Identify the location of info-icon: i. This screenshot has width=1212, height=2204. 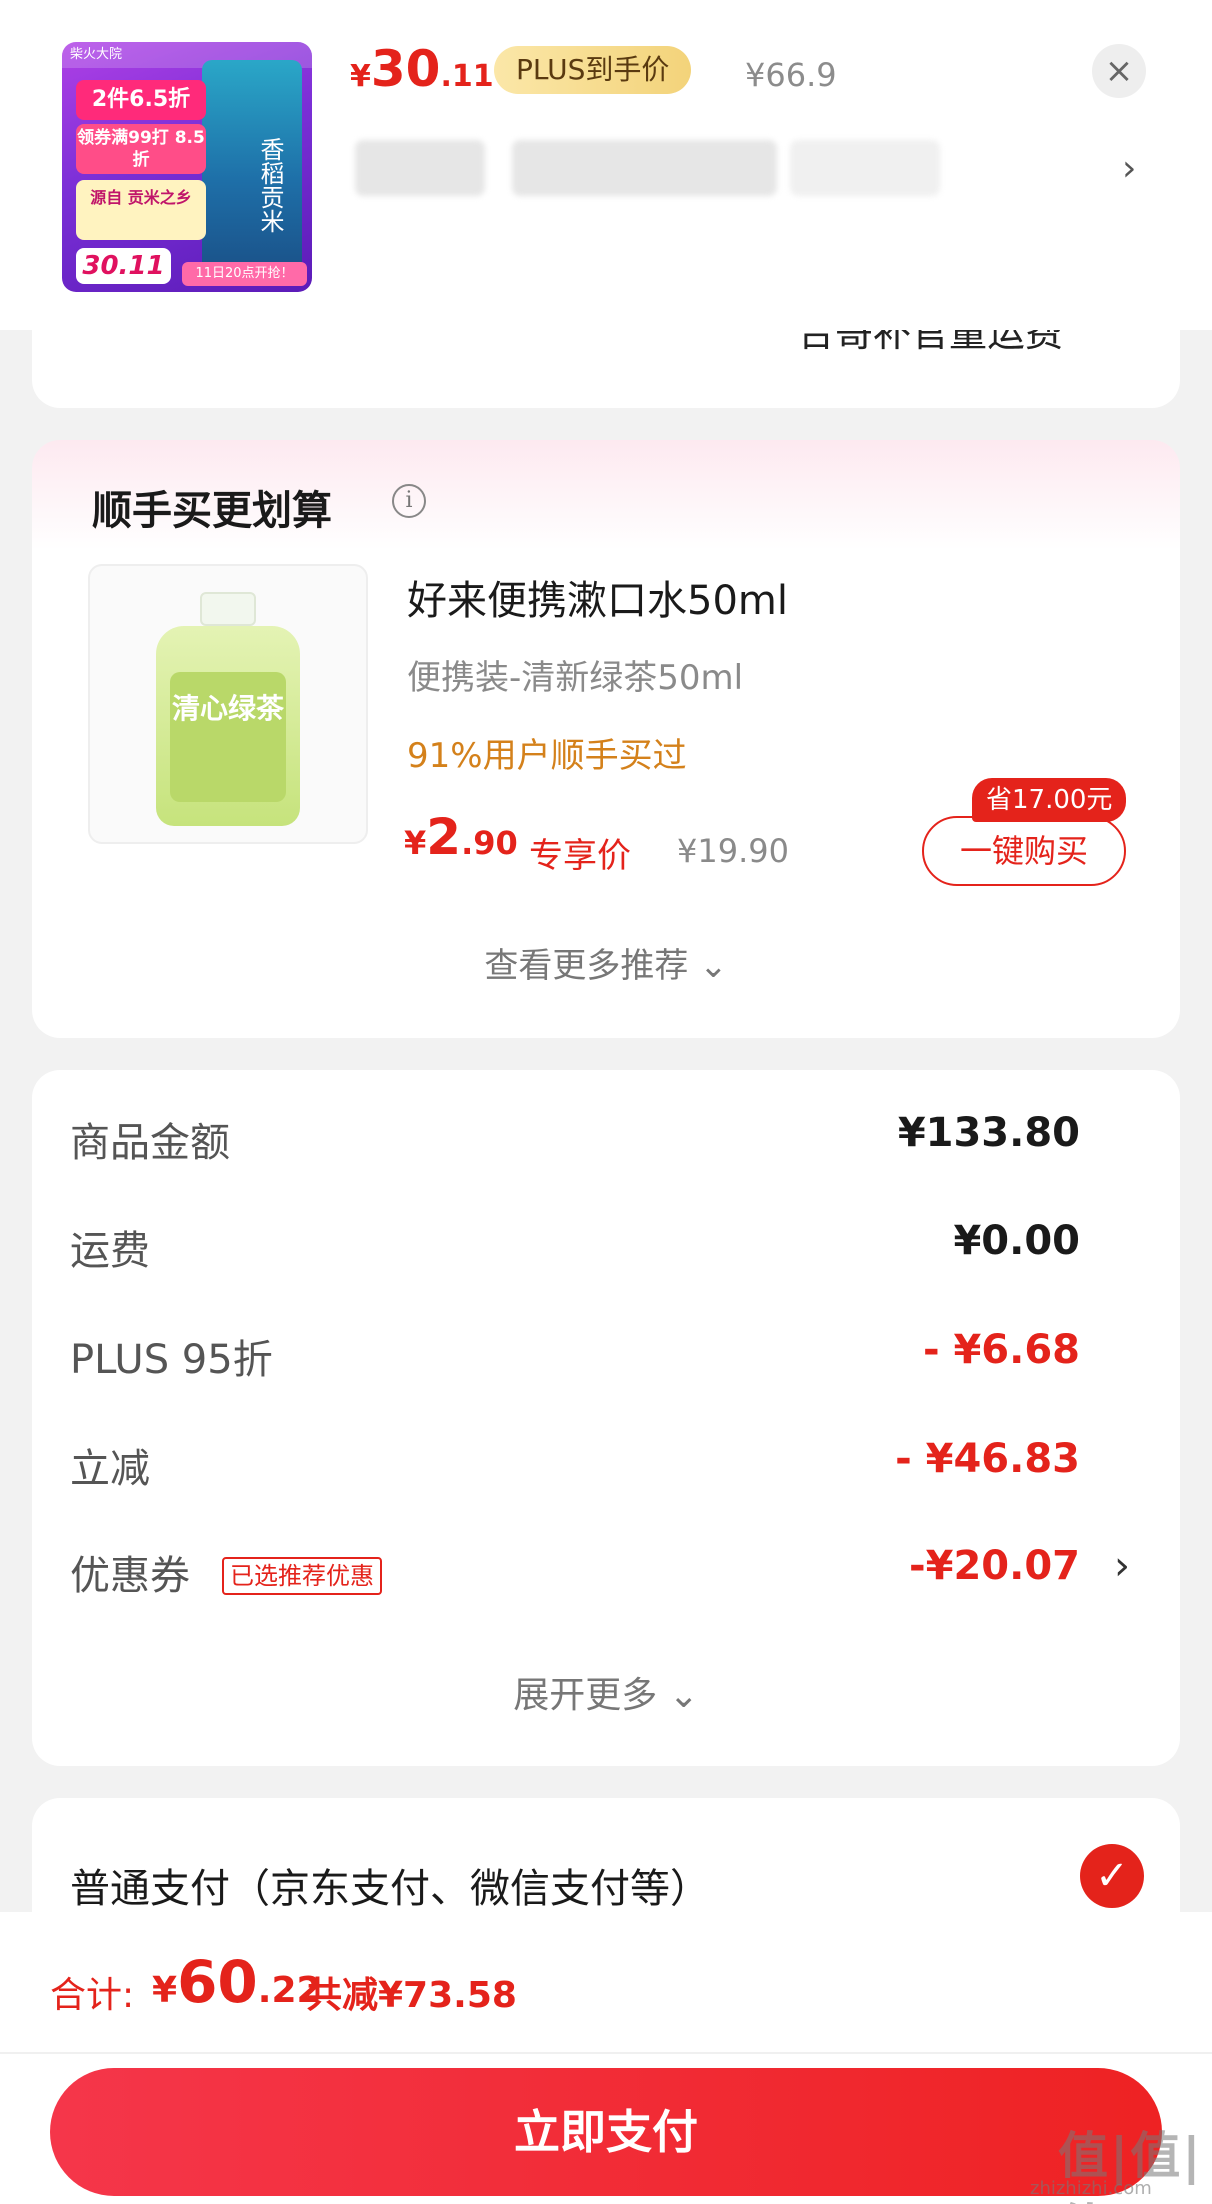
(409, 501).